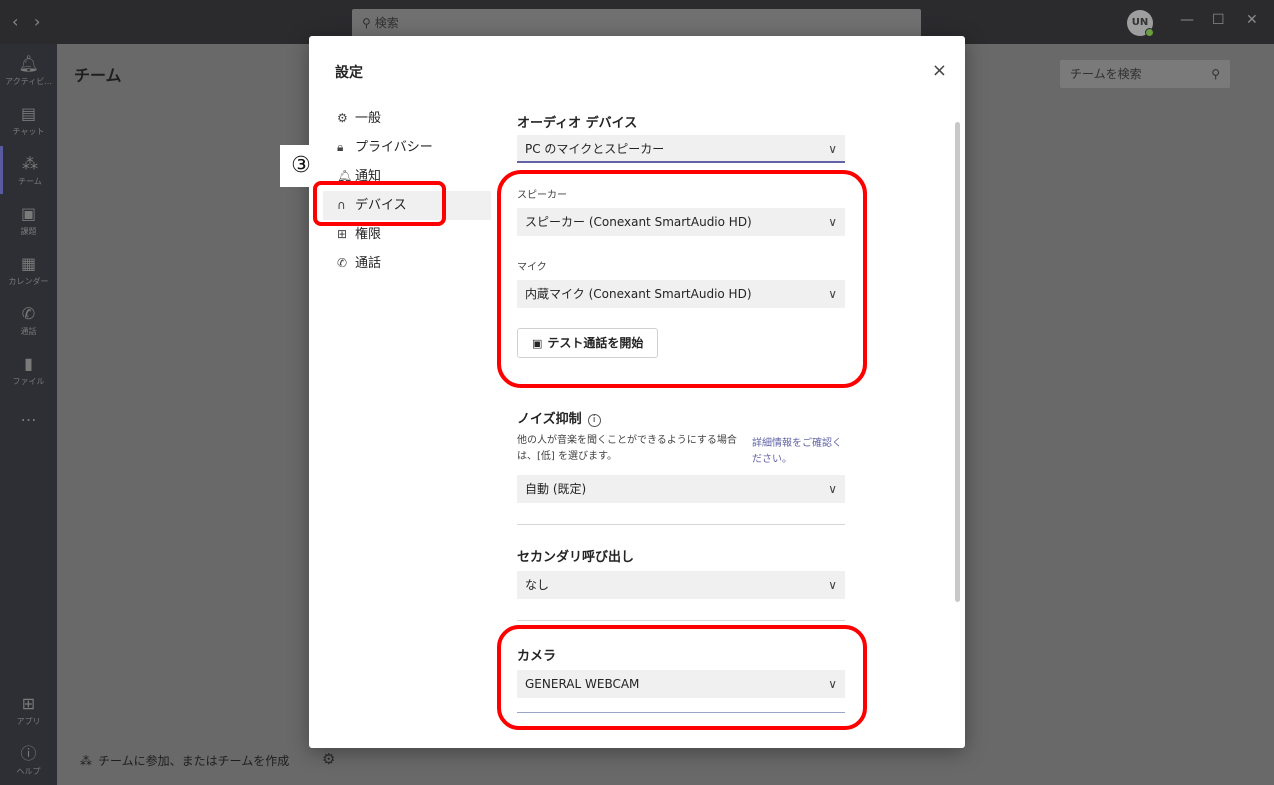 This screenshot has width=1274, height=785. What do you see at coordinates (28, 231) in the screenshot?
I see `rail-item-label: 課題` at bounding box center [28, 231].